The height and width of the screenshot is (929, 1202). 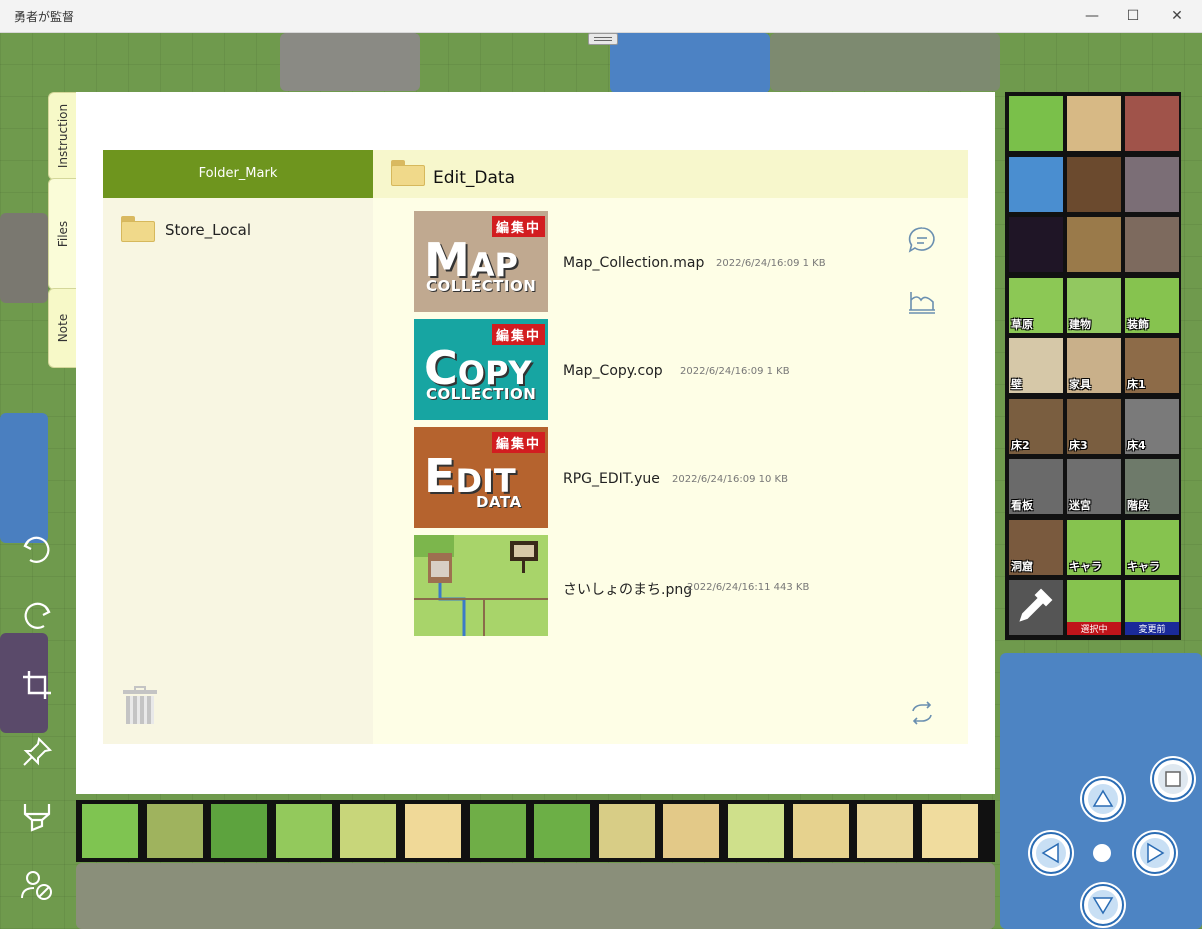 What do you see at coordinates (1138, 324) in the screenshot?
I see `palette-tile-label: 装飾` at bounding box center [1138, 324].